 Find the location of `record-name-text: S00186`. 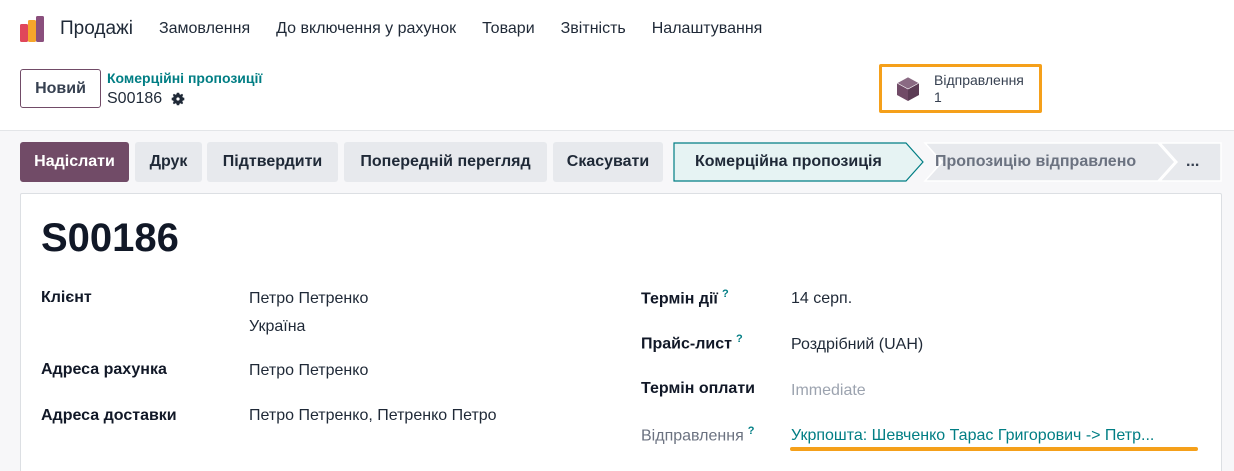

record-name-text: S00186 is located at coordinates (135, 98).